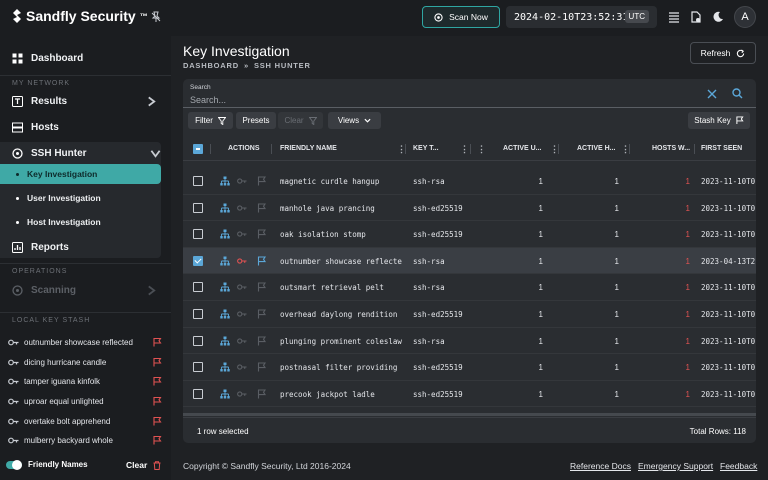  I want to click on search-icon, so click(737, 93).